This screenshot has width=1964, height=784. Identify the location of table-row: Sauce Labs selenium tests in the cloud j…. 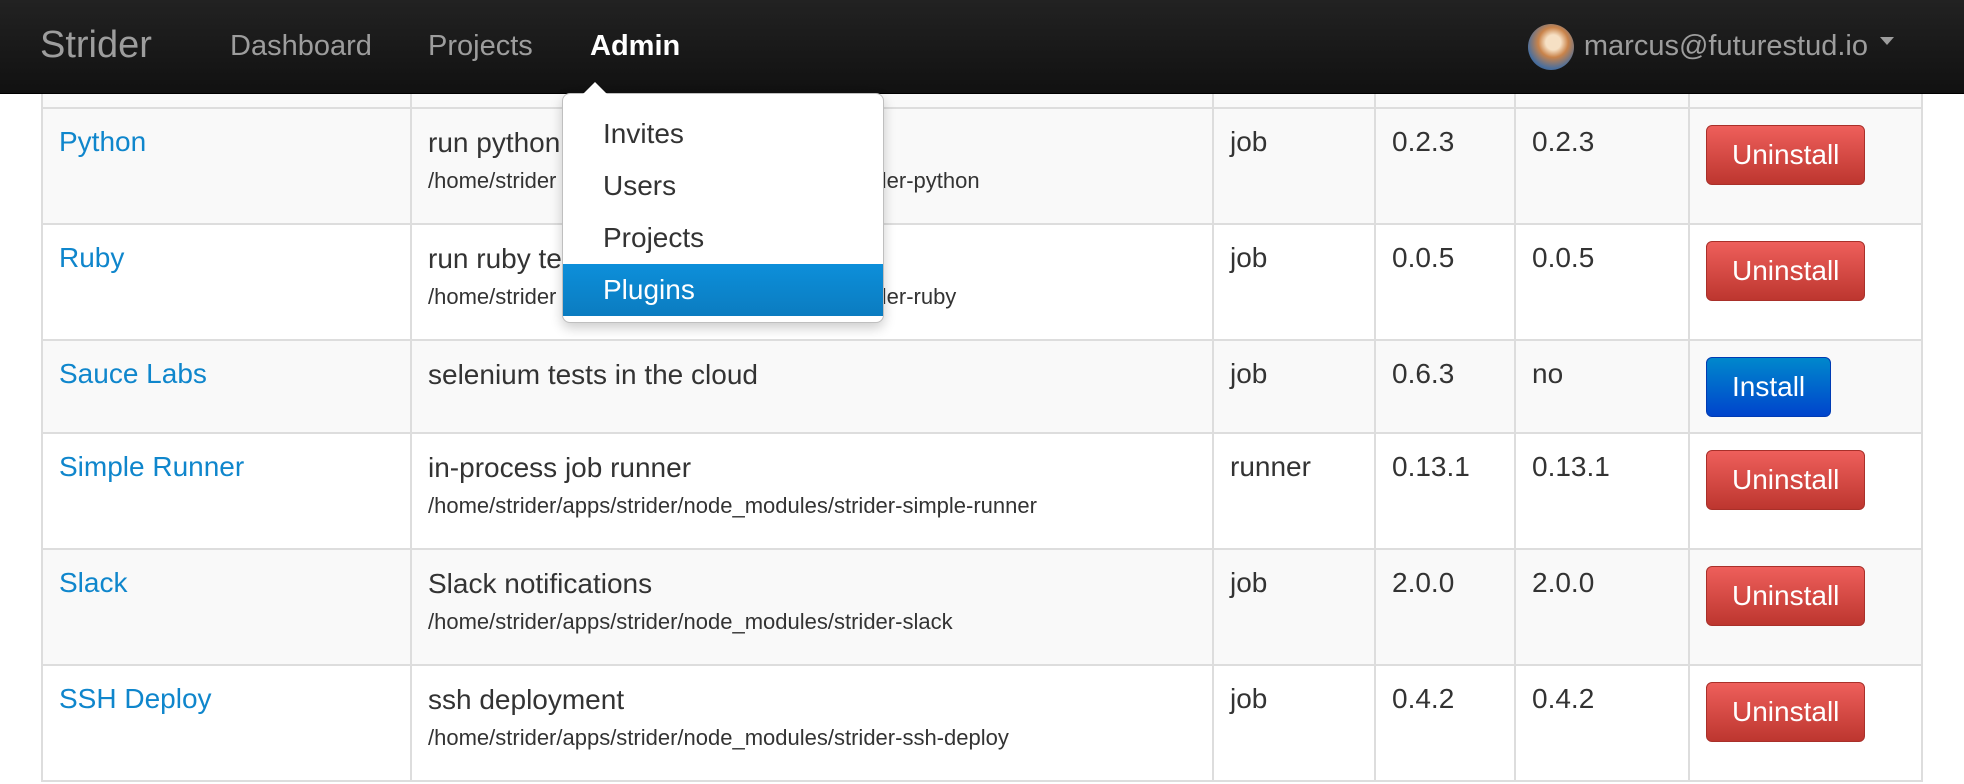
(982, 386).